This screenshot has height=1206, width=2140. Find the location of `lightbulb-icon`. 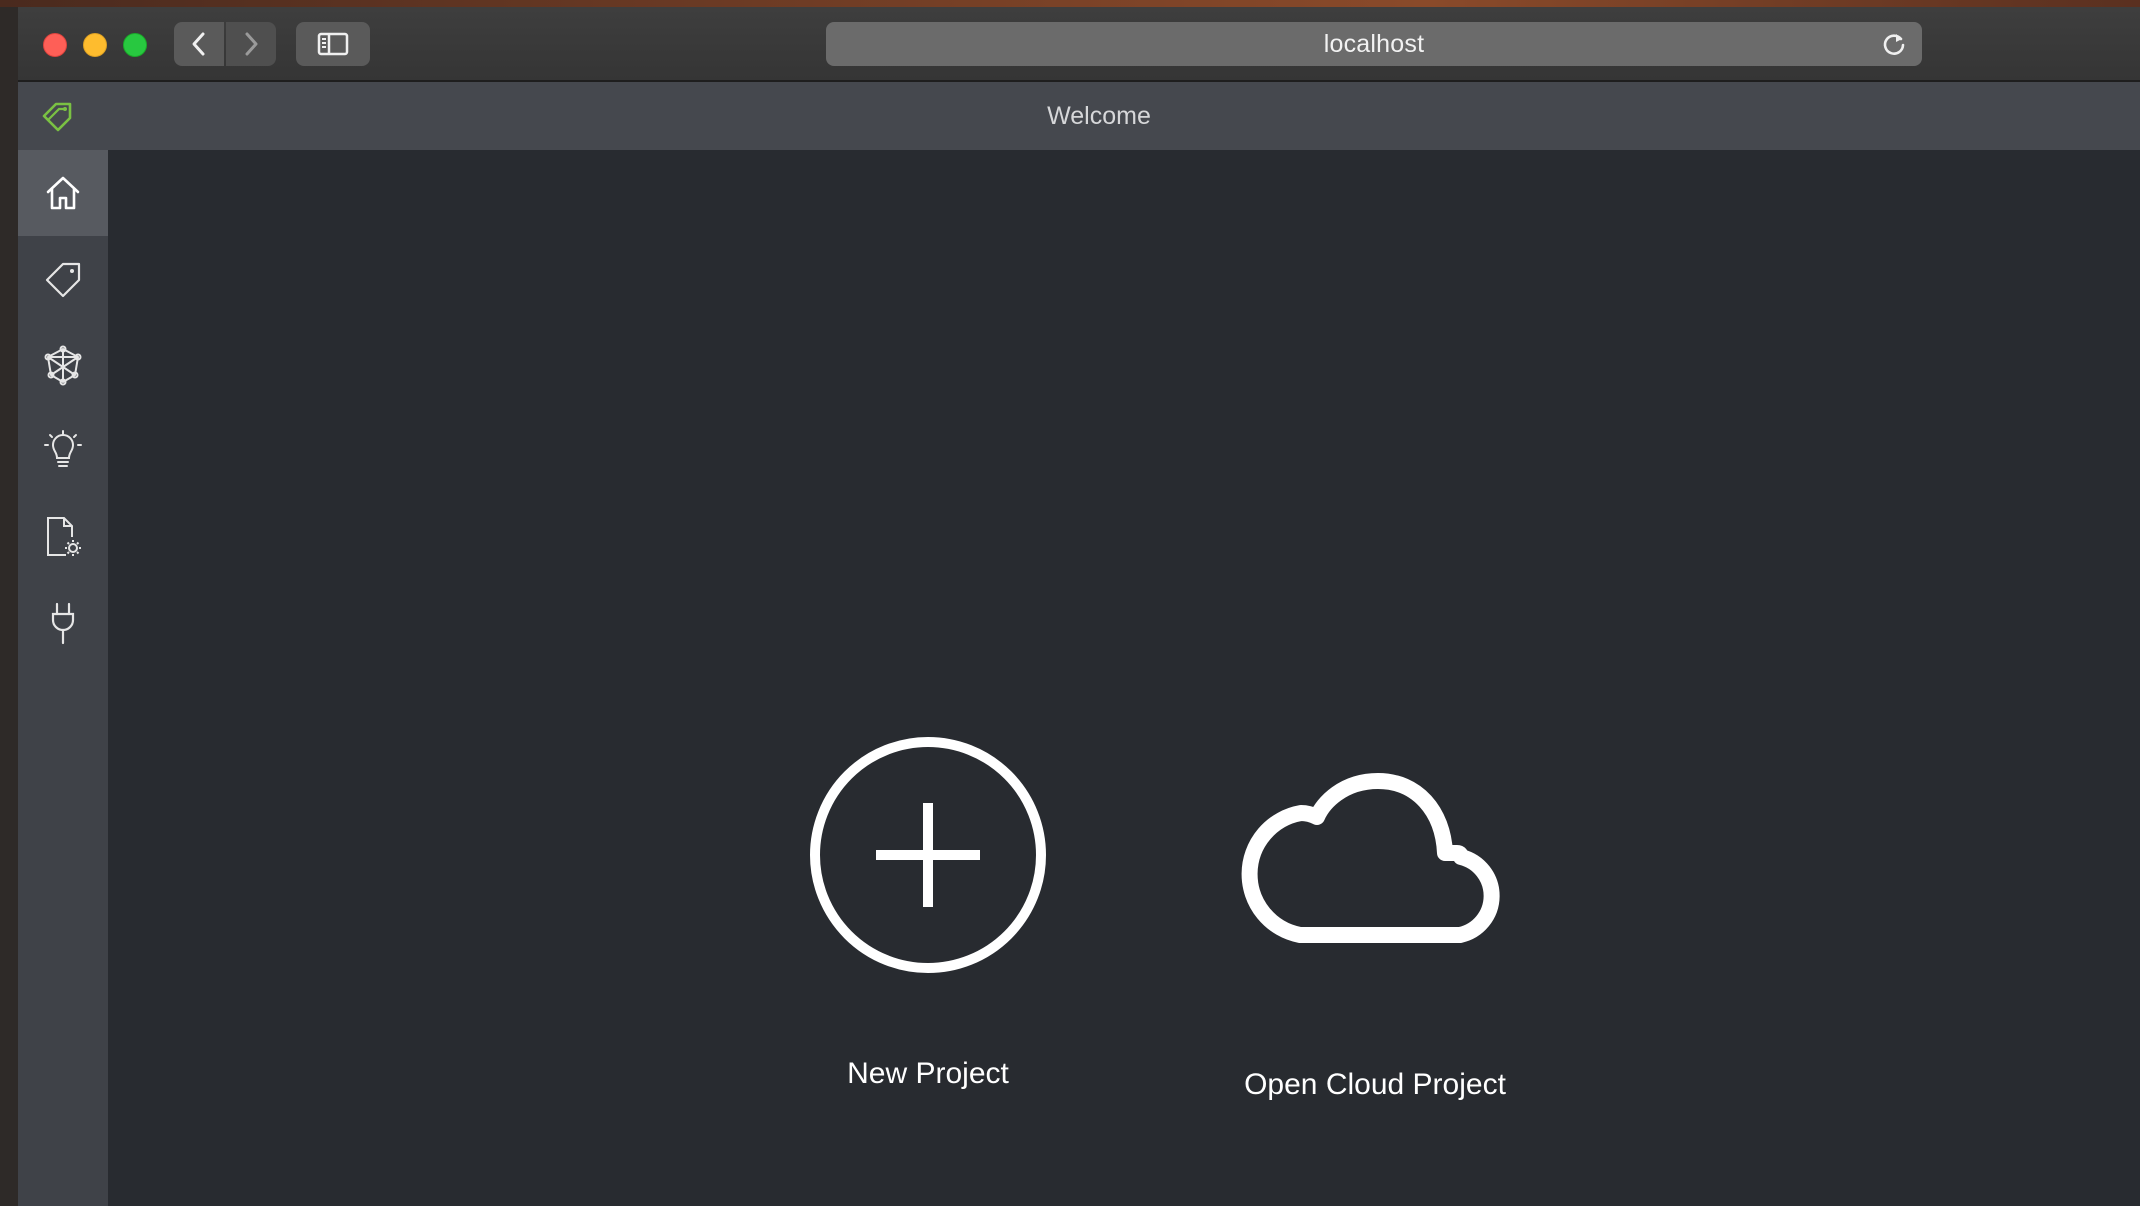

lightbulb-icon is located at coordinates (63, 448).